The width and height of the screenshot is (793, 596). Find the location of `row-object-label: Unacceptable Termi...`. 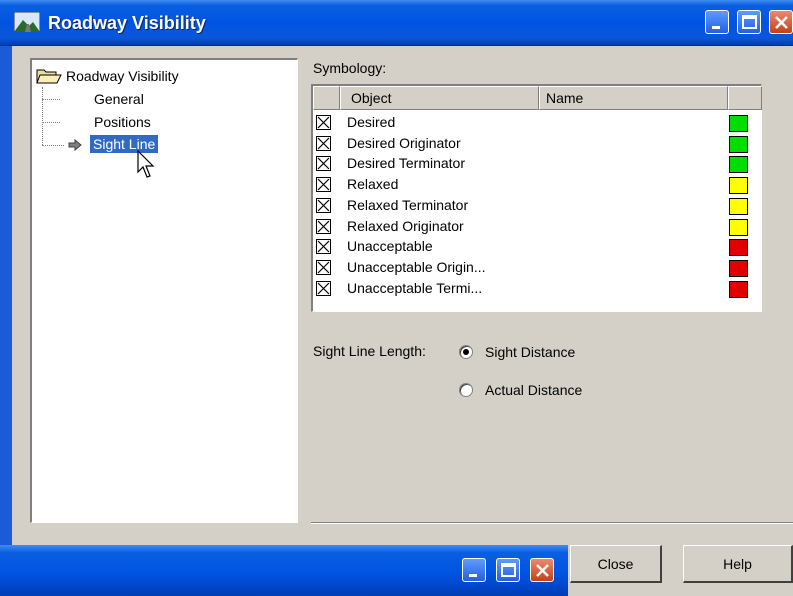

row-object-label: Unacceptable Termi... is located at coordinates (415, 287).